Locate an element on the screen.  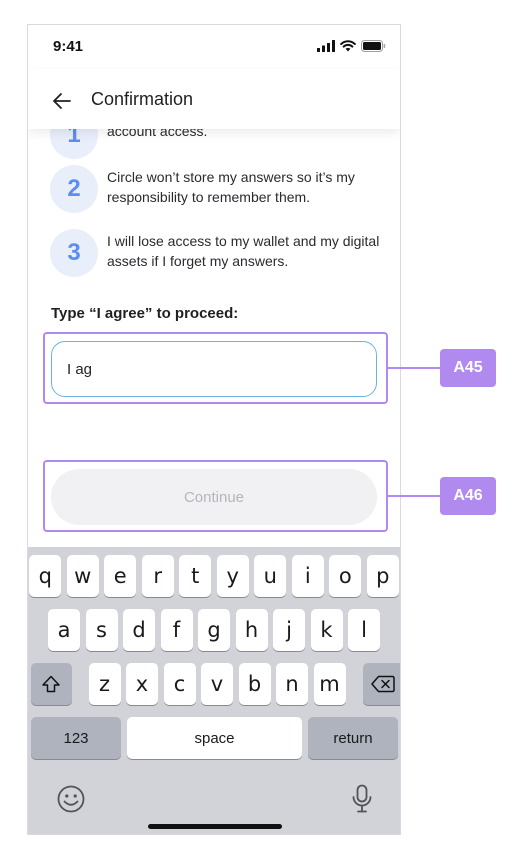
key-e: e is located at coordinates (120, 576).